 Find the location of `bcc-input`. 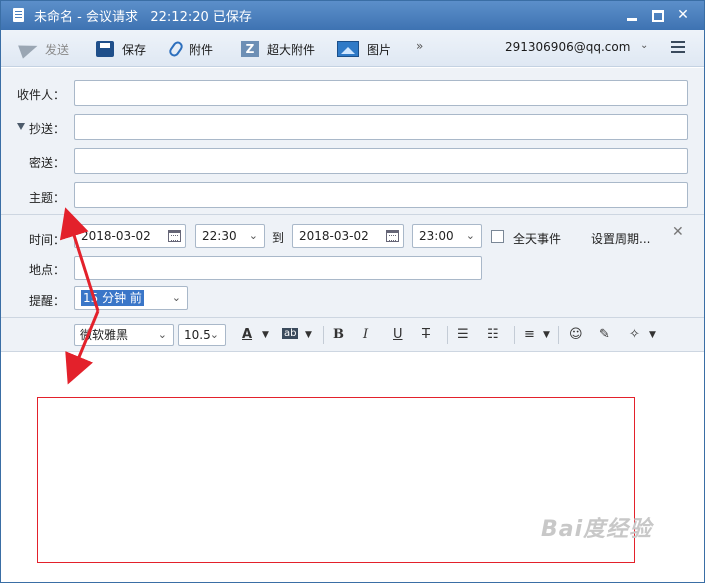

bcc-input is located at coordinates (381, 161).